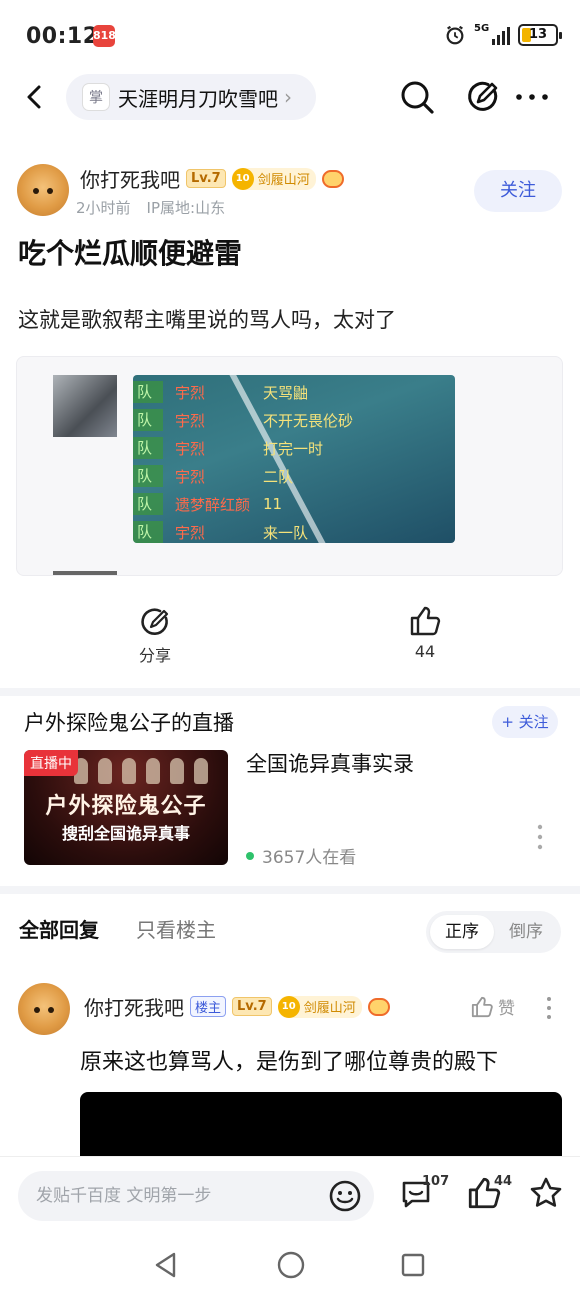 The height and width of the screenshot is (1295, 580). Describe the element at coordinates (166, 1265) in the screenshot. I see `system-back-icon` at that location.